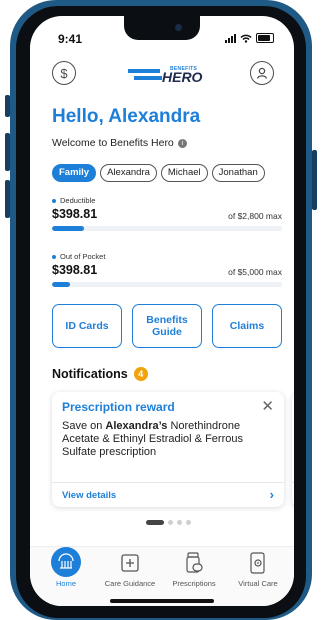  I want to click on notification-card-next: P S V, so click(293, 449).